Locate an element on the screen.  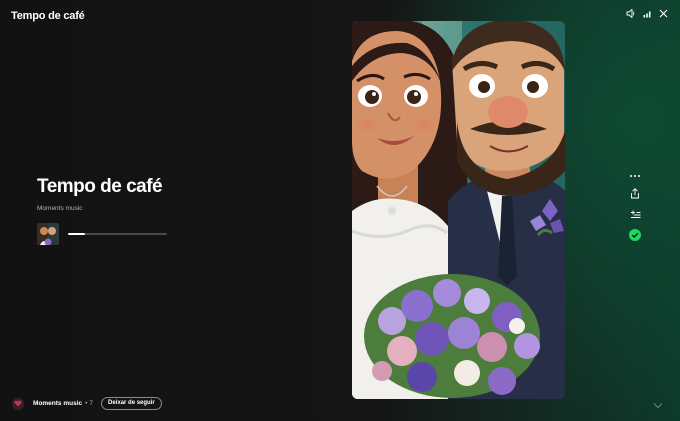
volume-icon is located at coordinates (631, 13).